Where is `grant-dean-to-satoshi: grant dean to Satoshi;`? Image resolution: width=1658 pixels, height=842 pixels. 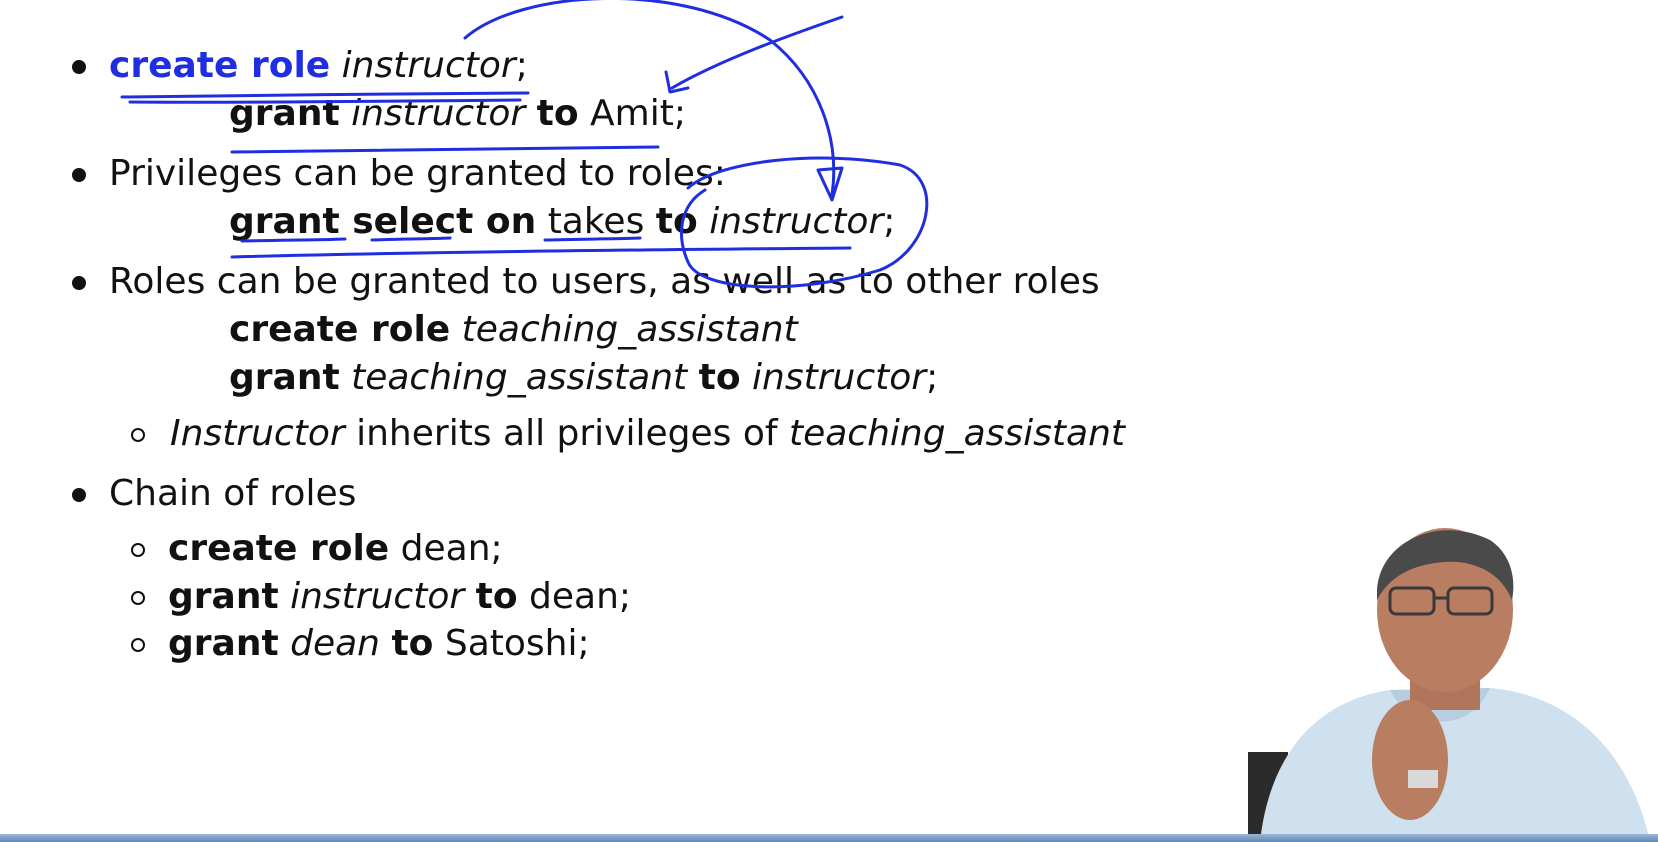 grant-dean-to-satoshi: grant dean to Satoshi; is located at coordinates (379, 643).